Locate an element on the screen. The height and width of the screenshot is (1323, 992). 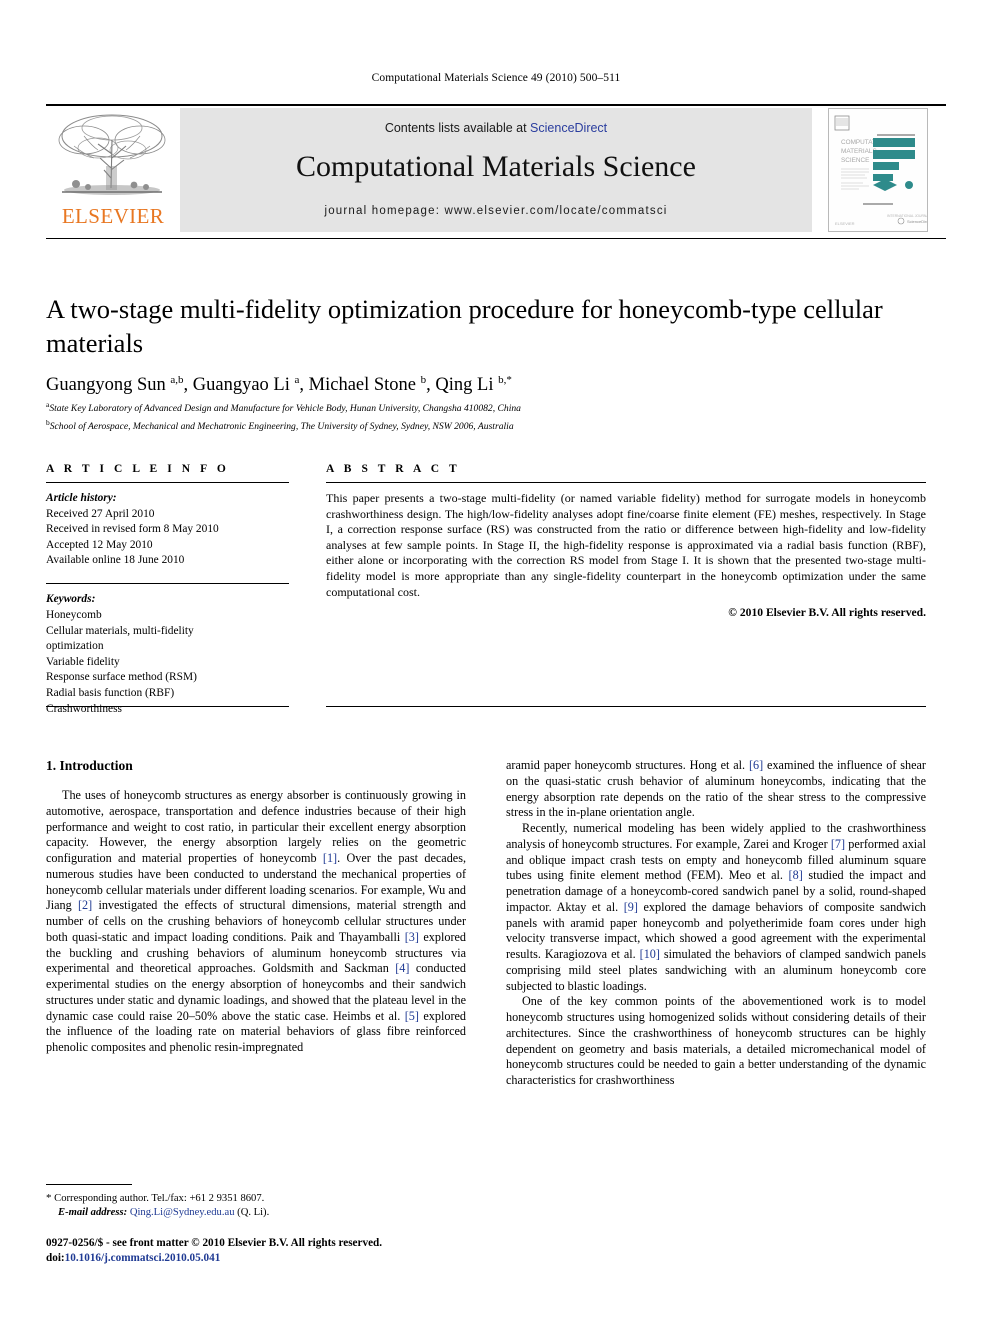
history-item: Received 27 April 2010 is located at coordinates (100, 513).